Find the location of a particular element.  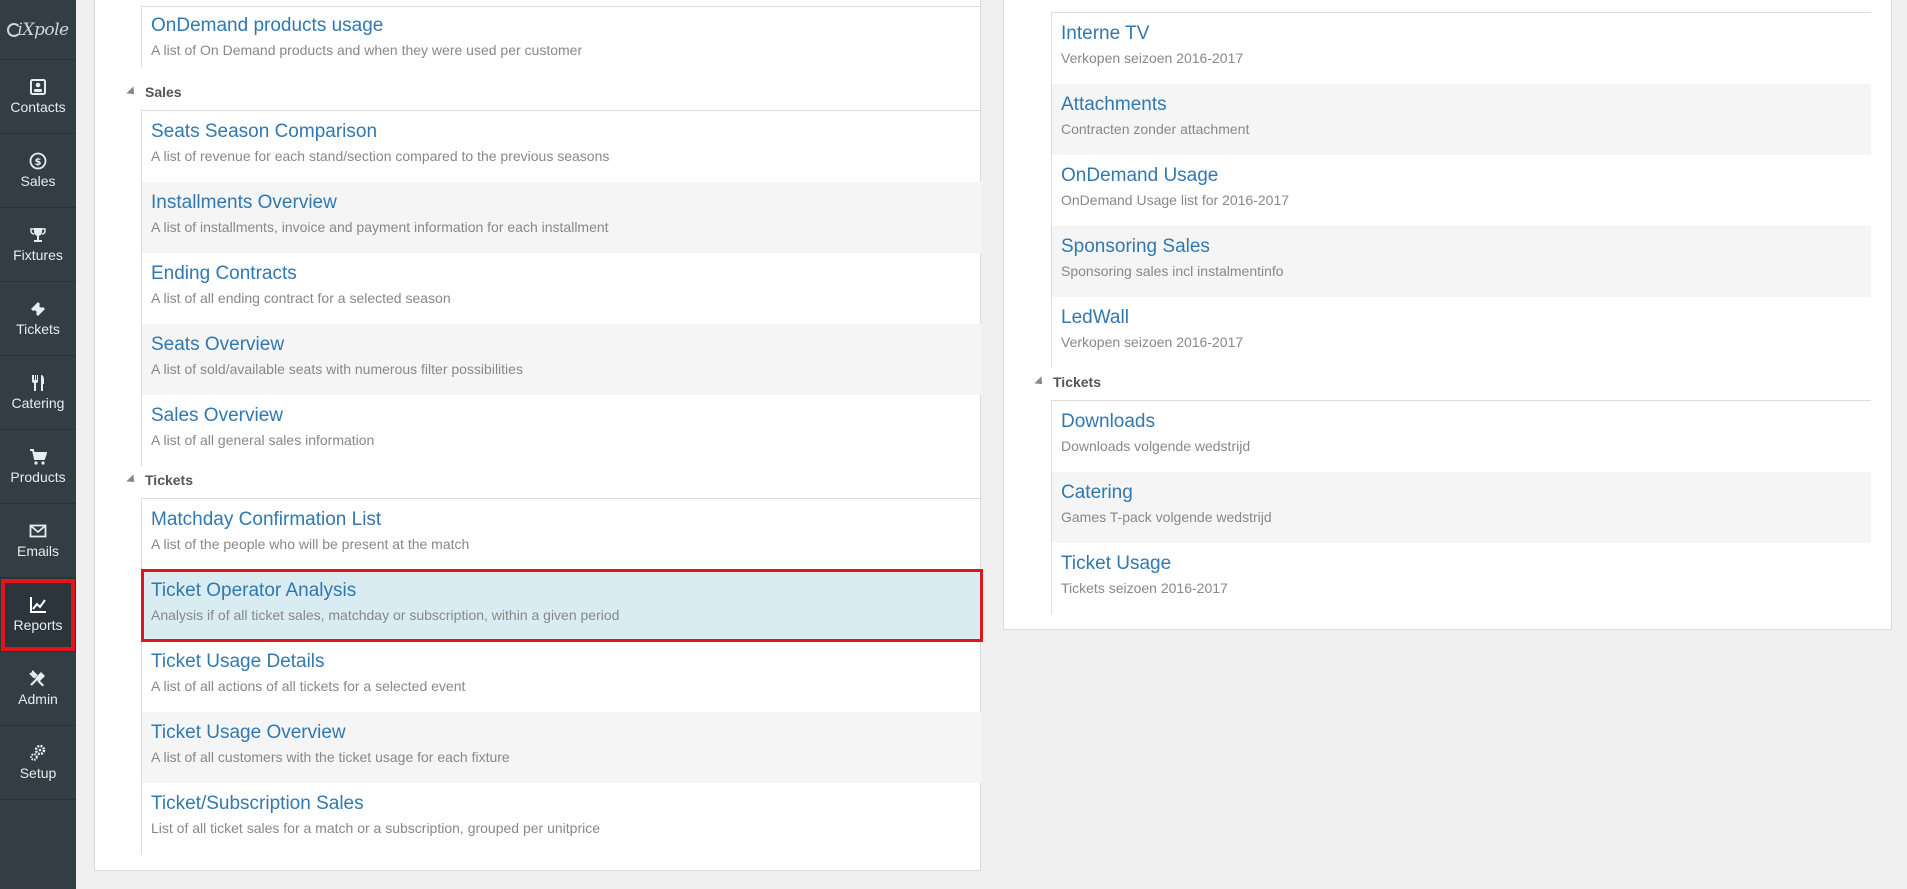

tools-icon is located at coordinates (37, 678).